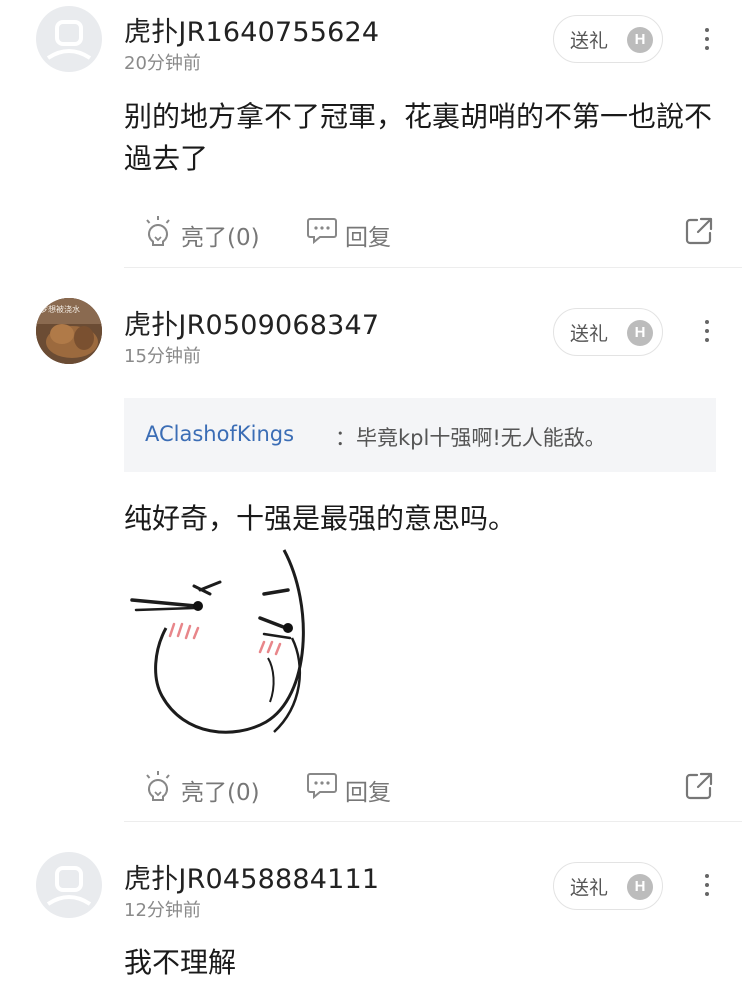 Image resolution: width=742 pixels, height=1000 pixels. I want to click on timestamp: 15分钟前, so click(162, 356).